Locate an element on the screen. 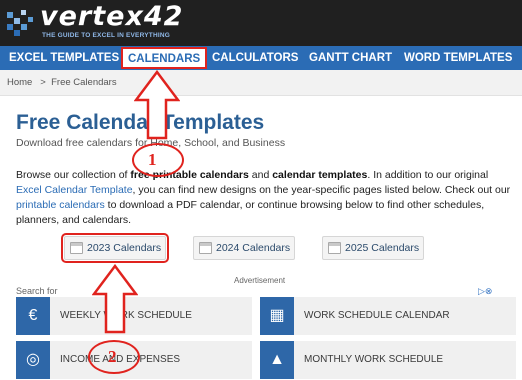  annotation-arrow-up-1-icon is located at coordinates (157, 105).